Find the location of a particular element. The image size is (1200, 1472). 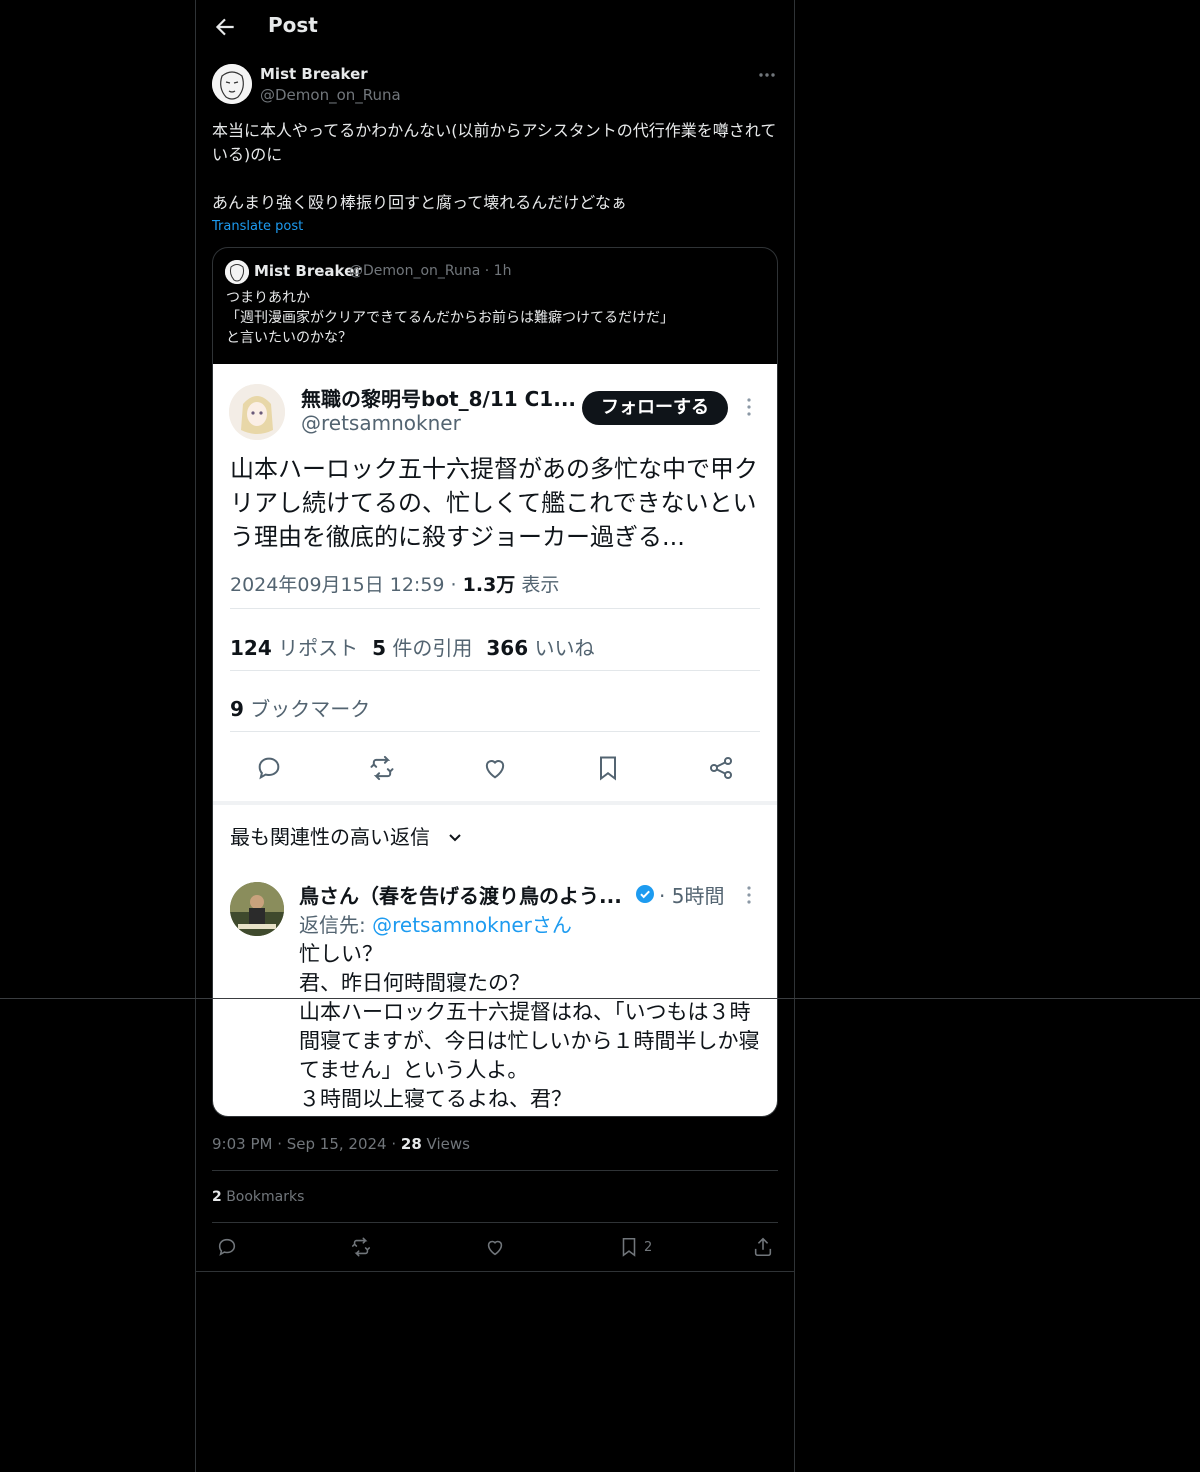

verified-badge-icon is located at coordinates (645, 894).